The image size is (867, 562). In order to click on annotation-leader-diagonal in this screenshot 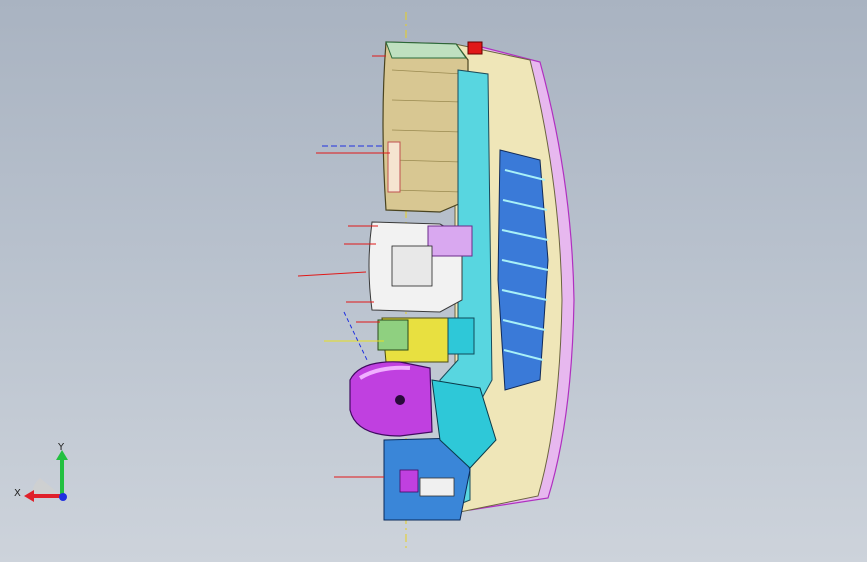, I will do `click(356, 337)`.